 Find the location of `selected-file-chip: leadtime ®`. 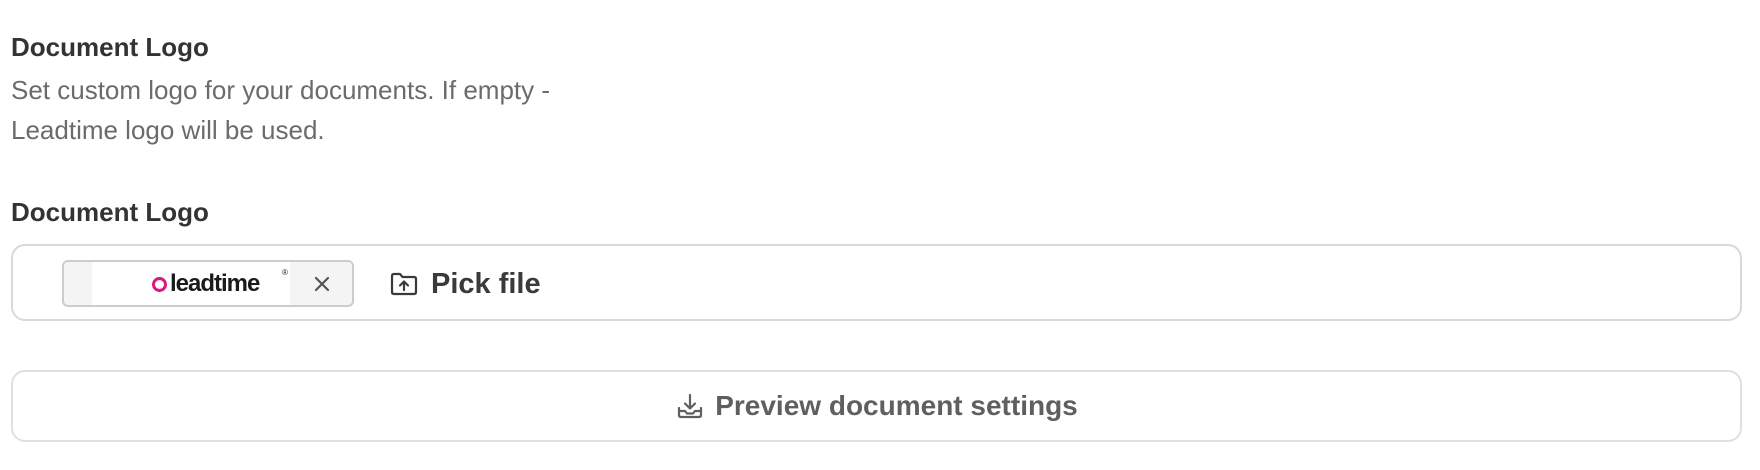

selected-file-chip: leadtime ® is located at coordinates (208, 283).